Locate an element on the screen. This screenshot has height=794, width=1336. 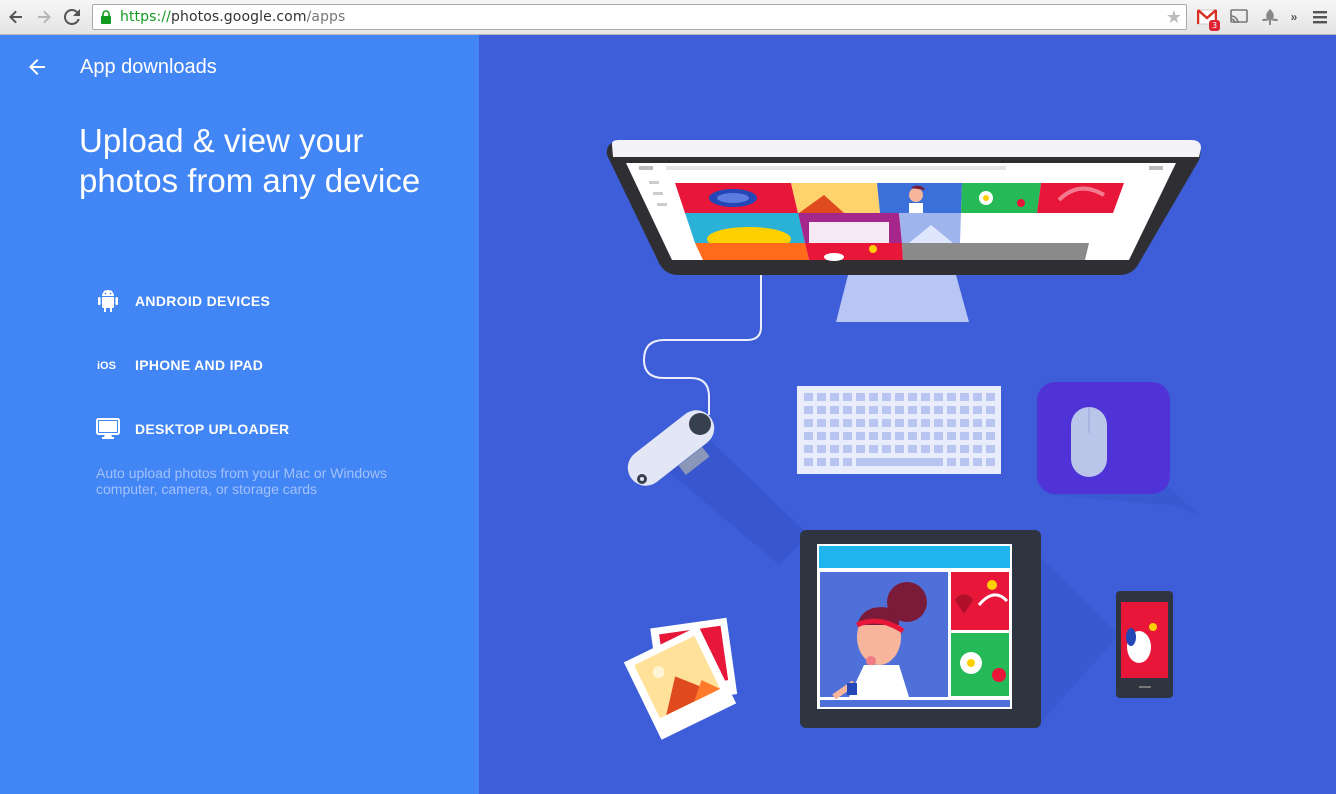
card-reader-art is located at coordinates (718, 487).